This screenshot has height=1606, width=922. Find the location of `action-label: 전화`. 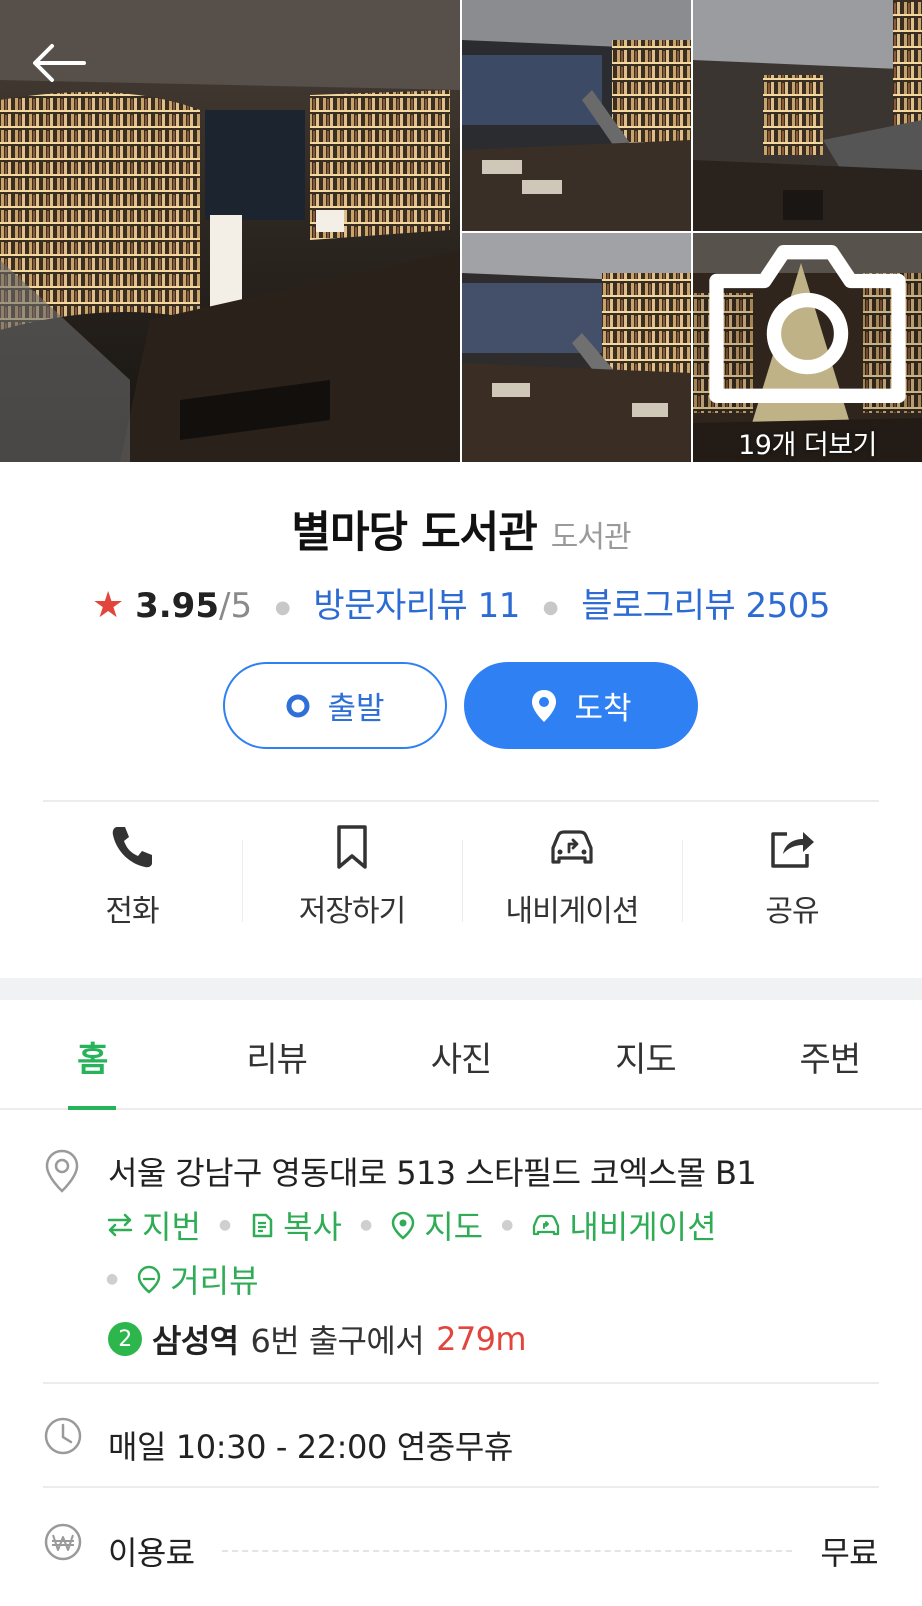

action-label: 전화 is located at coordinates (132, 911).